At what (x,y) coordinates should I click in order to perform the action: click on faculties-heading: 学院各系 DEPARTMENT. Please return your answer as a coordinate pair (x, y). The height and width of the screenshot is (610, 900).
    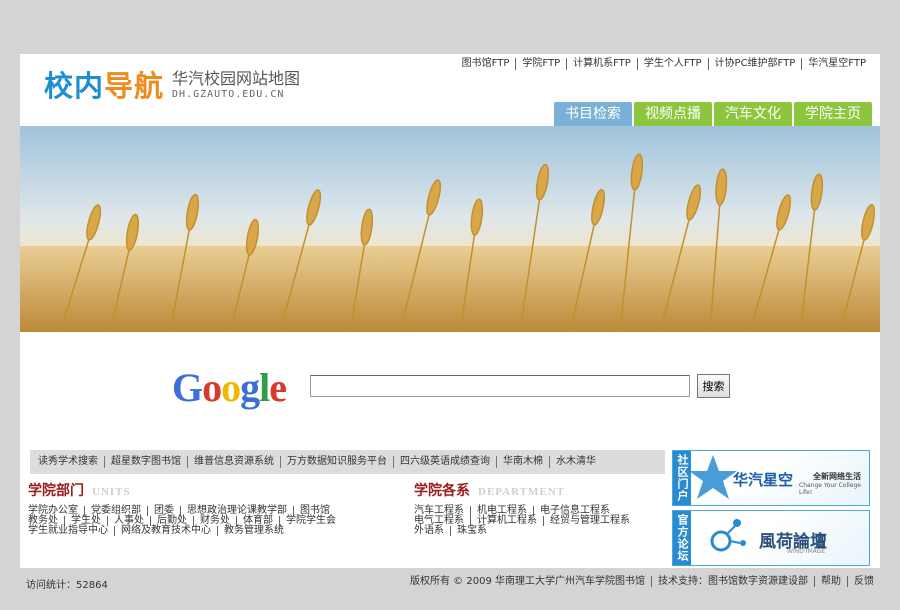
    Looking at the image, I should click on (490, 491).